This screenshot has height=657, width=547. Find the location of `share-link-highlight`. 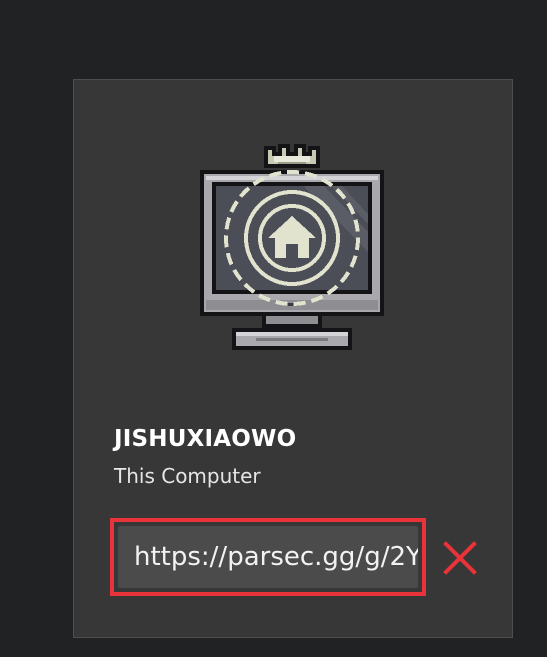

share-link-highlight is located at coordinates (268, 557).